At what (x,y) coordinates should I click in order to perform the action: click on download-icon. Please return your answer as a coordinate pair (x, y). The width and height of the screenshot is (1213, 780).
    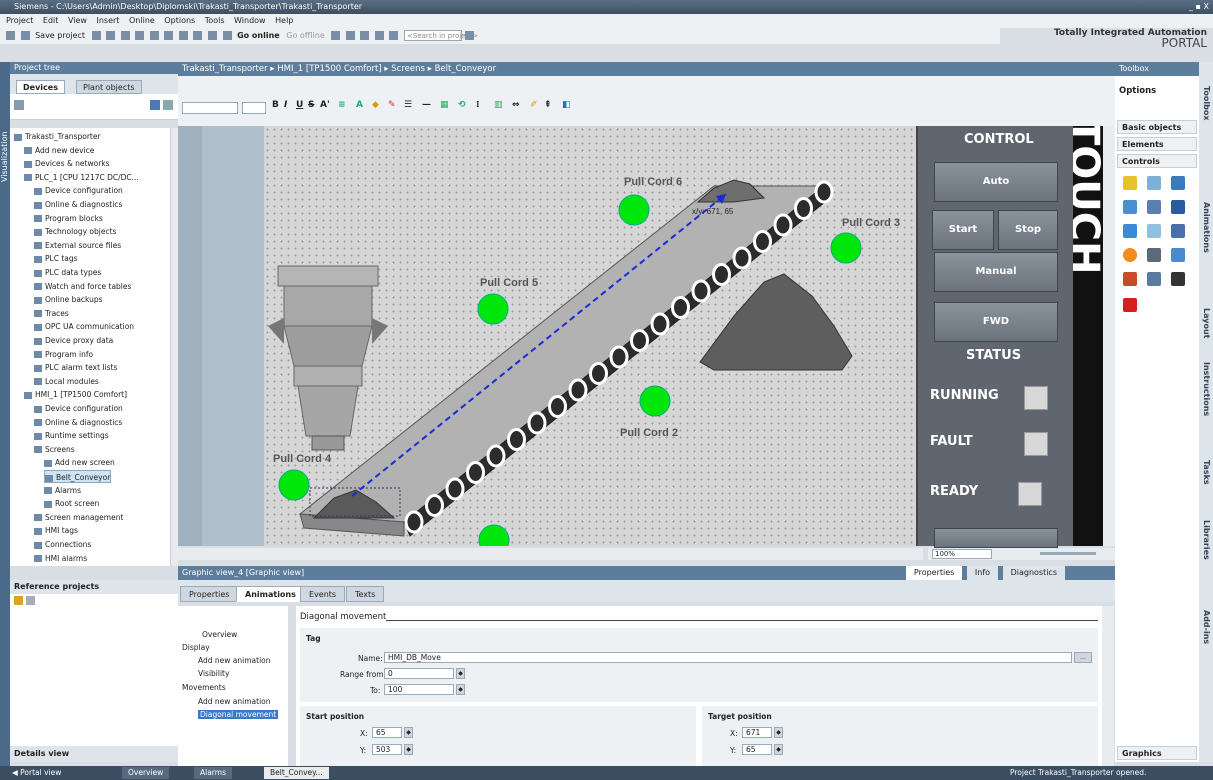
    Looking at the image, I should click on (198, 35).